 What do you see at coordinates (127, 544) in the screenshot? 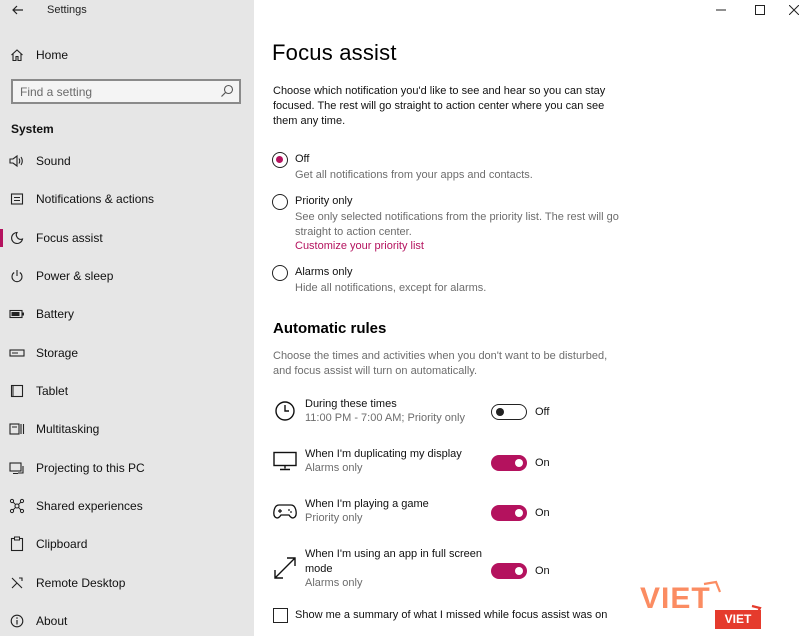
I see `sidebar-item-clipboard: Clipboard` at bounding box center [127, 544].